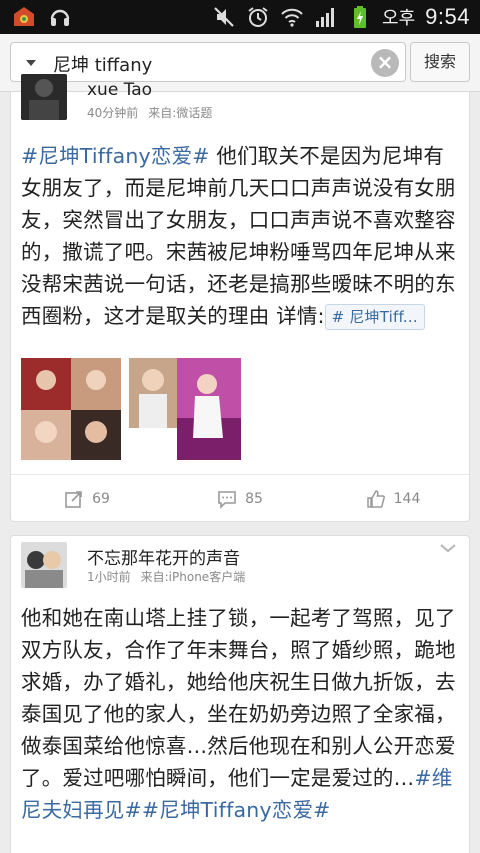 This screenshot has height=853, width=480. I want to click on post-meta: 1小时前 来自:iPhone客户端, so click(166, 576).